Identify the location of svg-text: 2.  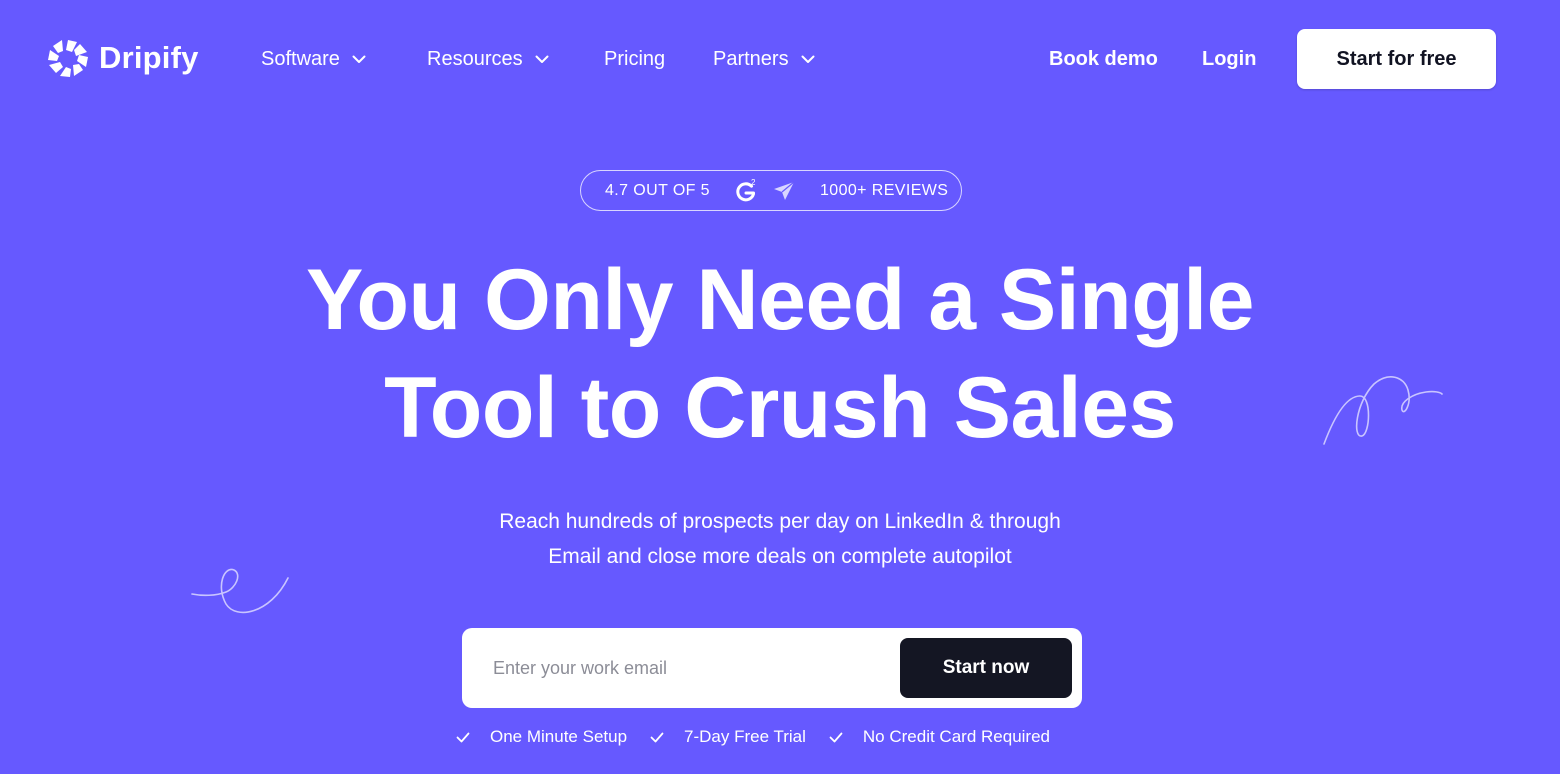
(753, 183).